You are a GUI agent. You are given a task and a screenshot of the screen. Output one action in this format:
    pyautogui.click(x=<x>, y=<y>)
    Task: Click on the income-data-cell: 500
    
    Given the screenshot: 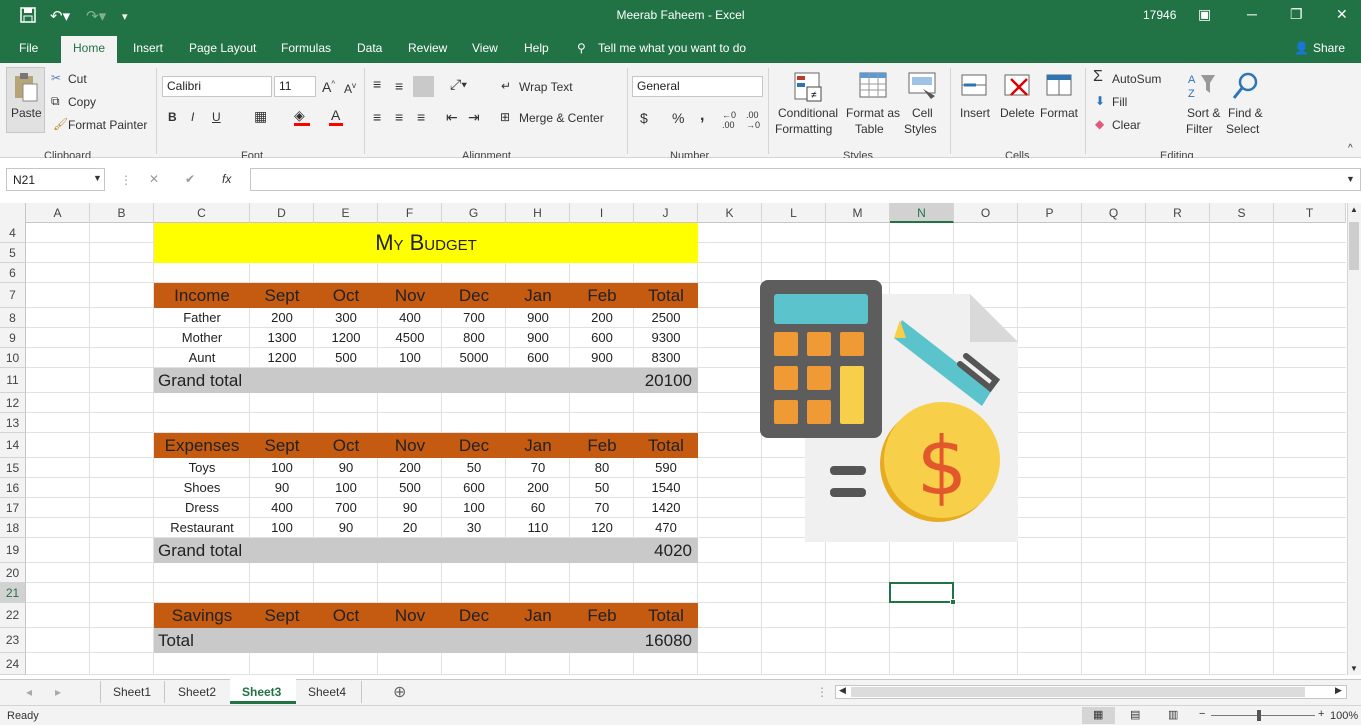 What is the action you would take?
    pyautogui.click(x=346, y=358)
    